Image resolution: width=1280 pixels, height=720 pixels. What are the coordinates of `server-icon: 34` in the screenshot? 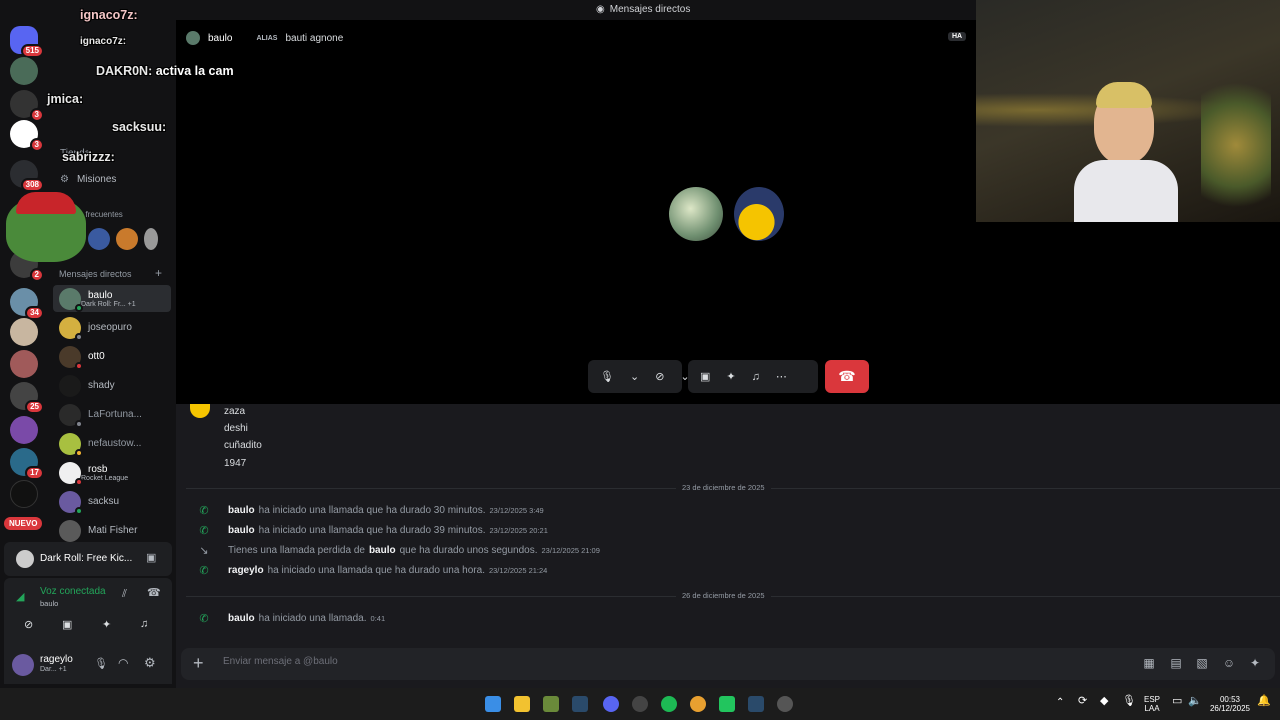 It's located at (27, 304).